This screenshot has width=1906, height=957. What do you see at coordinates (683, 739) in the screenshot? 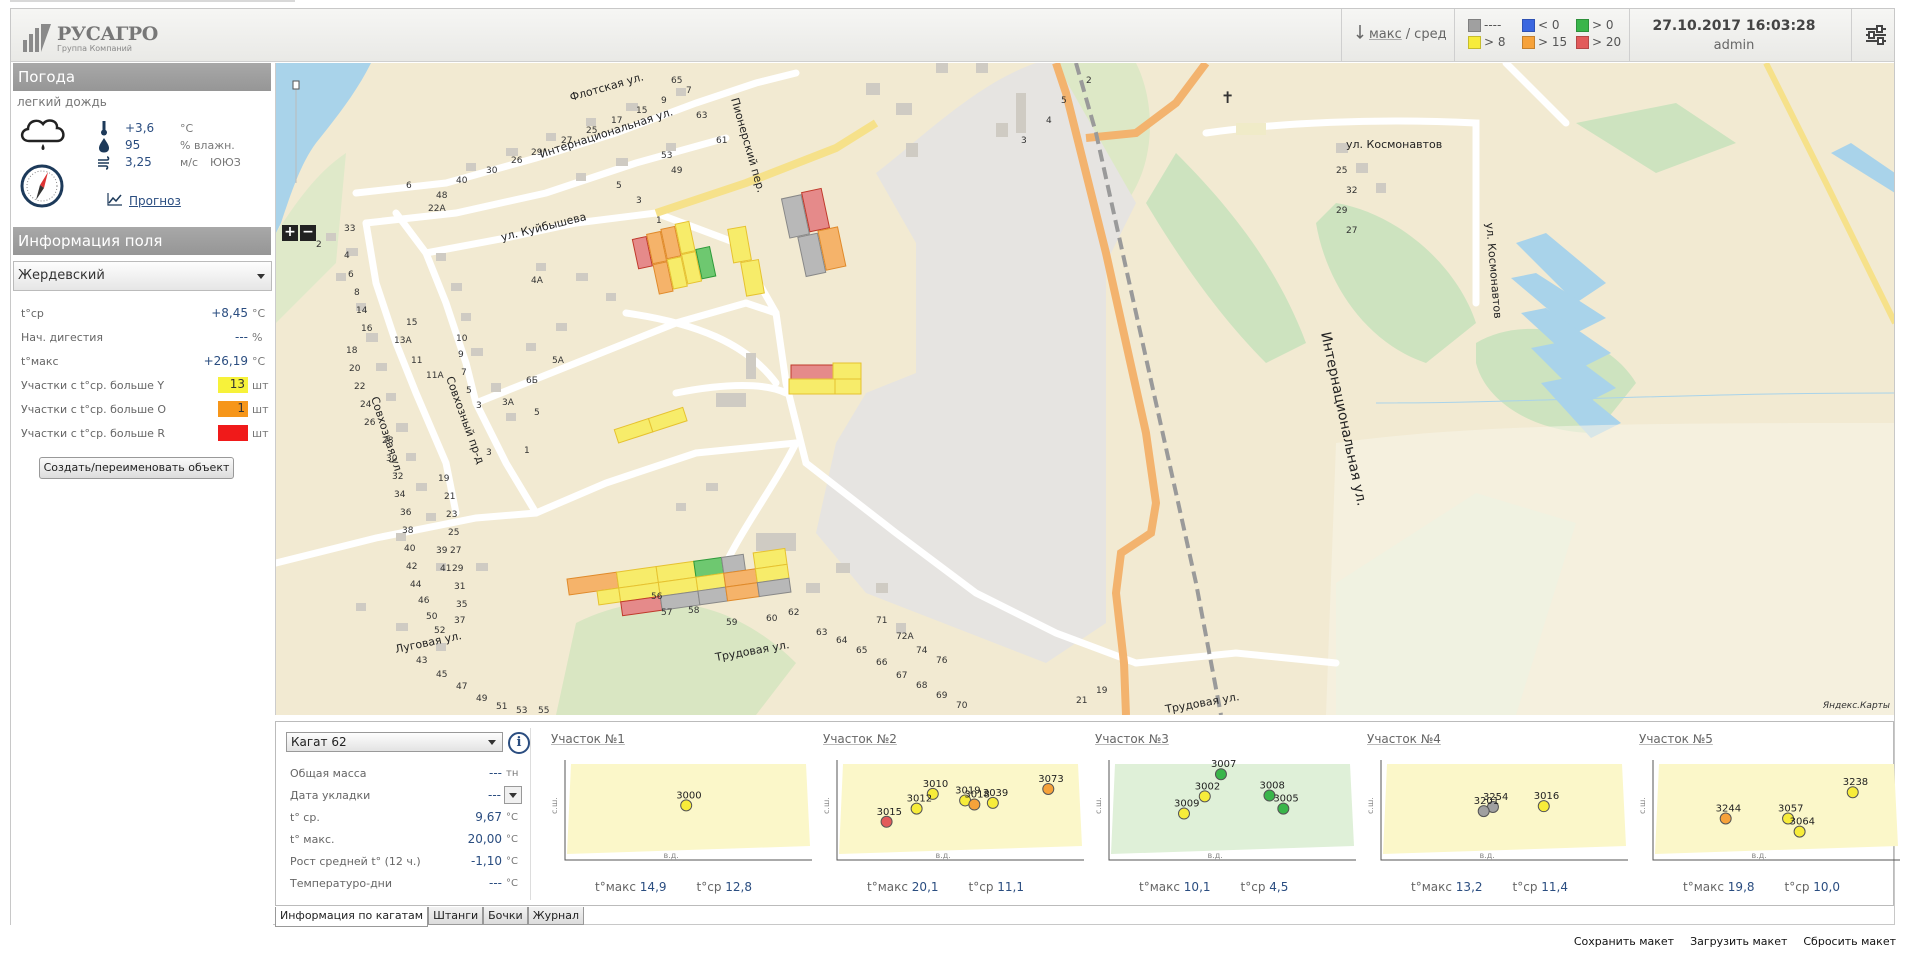
I see `section-name: Участок №1` at bounding box center [683, 739].